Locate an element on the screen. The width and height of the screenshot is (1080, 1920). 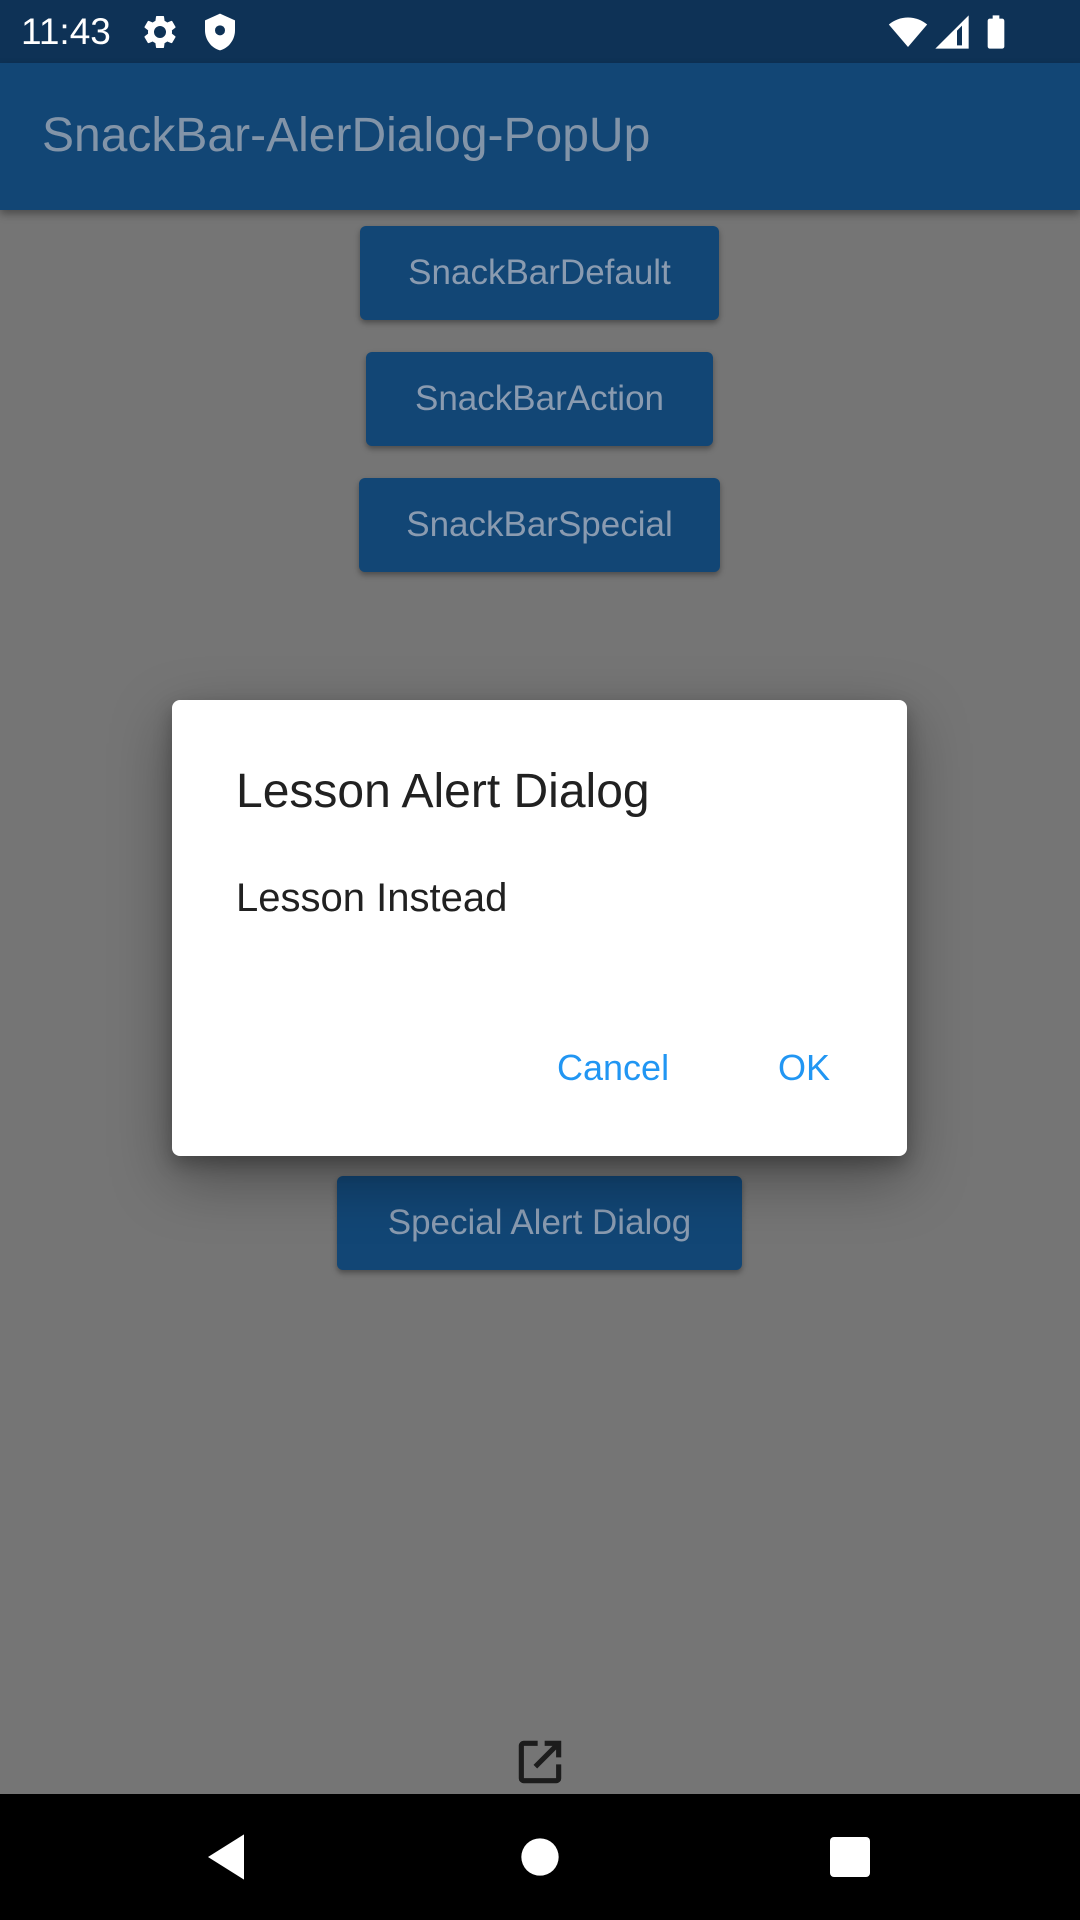
settings-icon is located at coordinates (160, 32).